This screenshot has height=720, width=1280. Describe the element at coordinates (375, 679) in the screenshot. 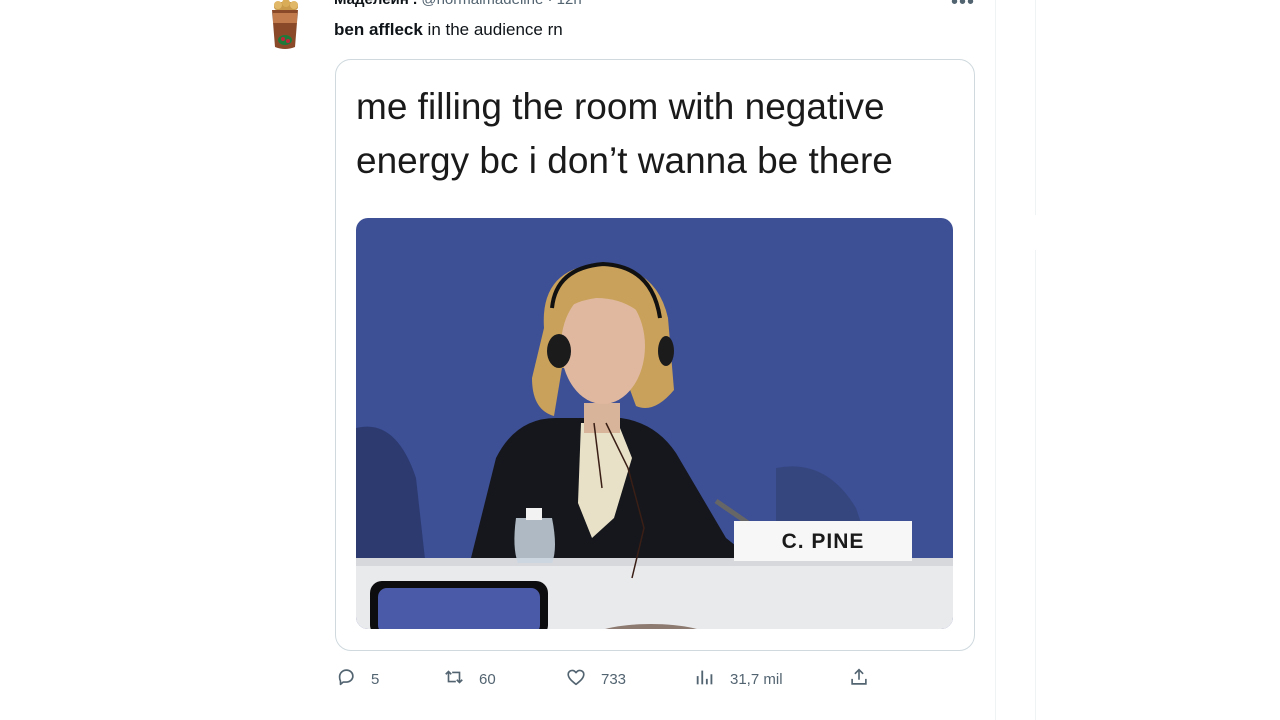

I see `reply-count: 5` at that location.